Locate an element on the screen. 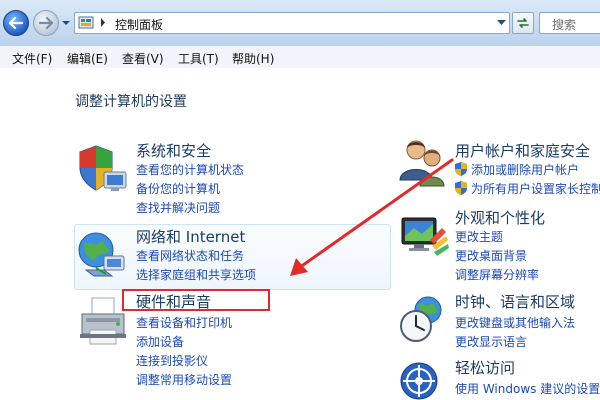 The image size is (600, 400). arrow-left-icon is located at coordinates (16, 23).